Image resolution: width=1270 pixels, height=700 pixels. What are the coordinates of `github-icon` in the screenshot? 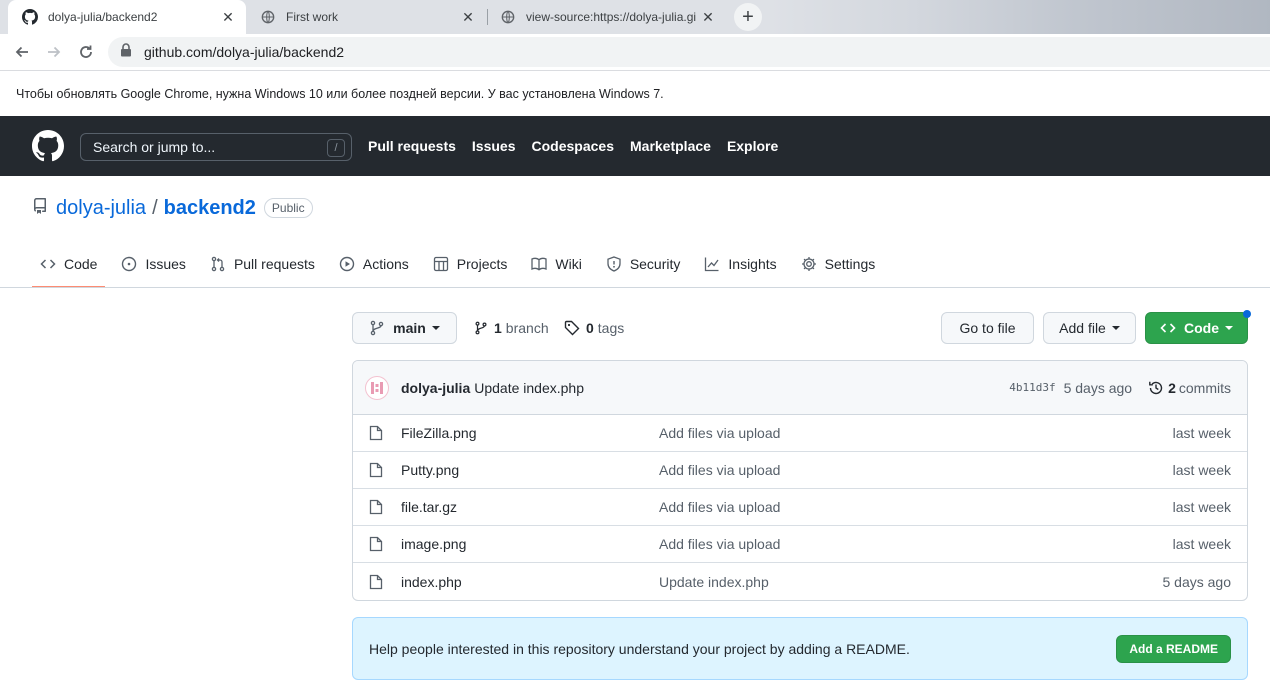 It's located at (30, 17).